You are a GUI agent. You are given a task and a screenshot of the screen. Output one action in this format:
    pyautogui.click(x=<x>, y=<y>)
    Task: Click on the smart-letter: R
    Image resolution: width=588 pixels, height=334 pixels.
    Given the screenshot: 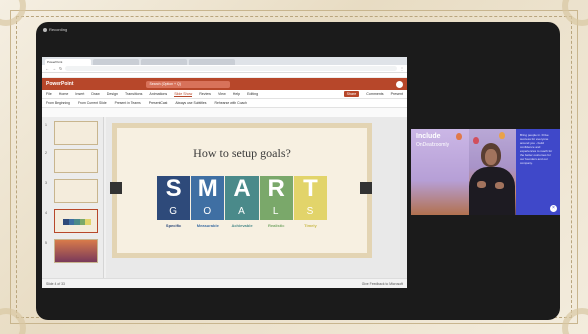 What is the action you would take?
    pyautogui.click(x=276, y=188)
    